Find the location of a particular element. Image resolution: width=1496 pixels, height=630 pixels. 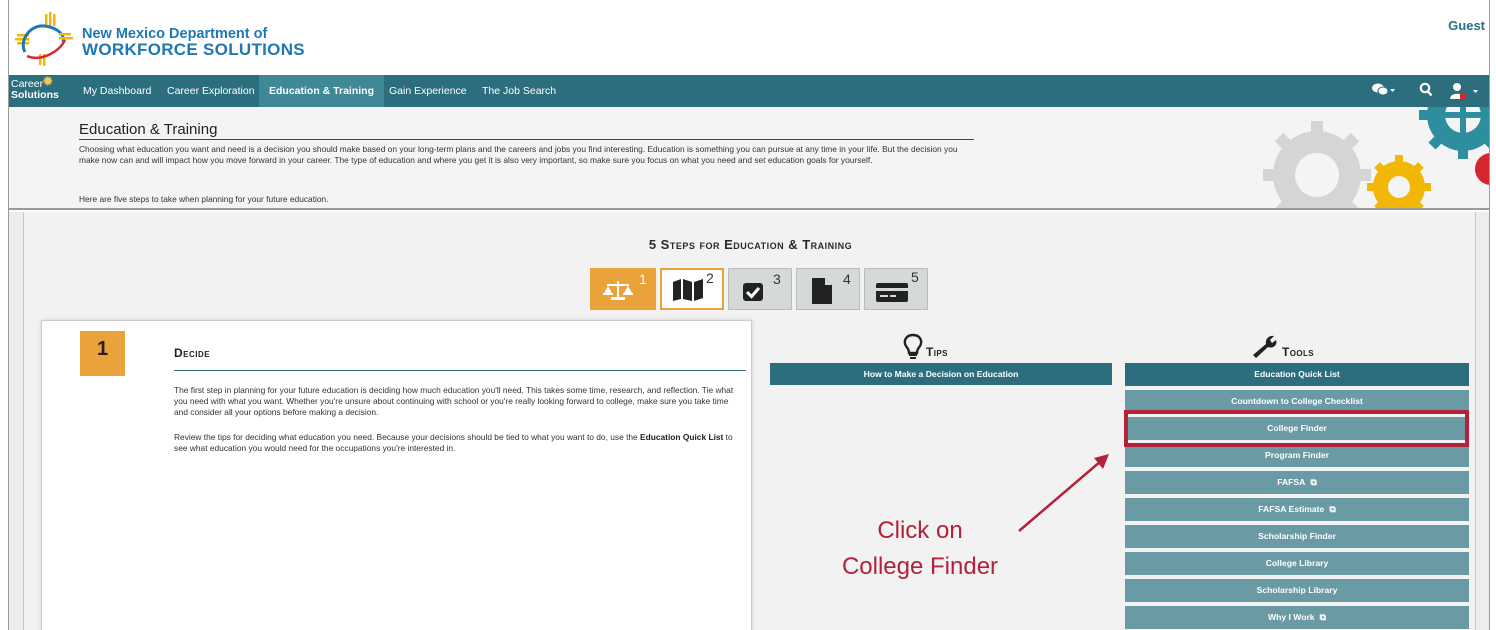

tips-heading-text: Tips is located at coordinates (937, 352).